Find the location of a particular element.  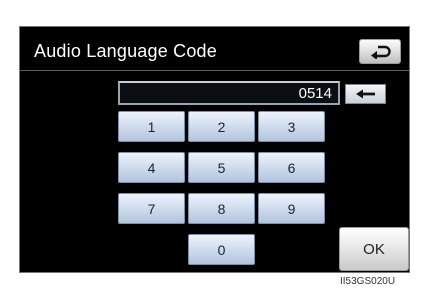

key-0: 0 is located at coordinates (221, 249).